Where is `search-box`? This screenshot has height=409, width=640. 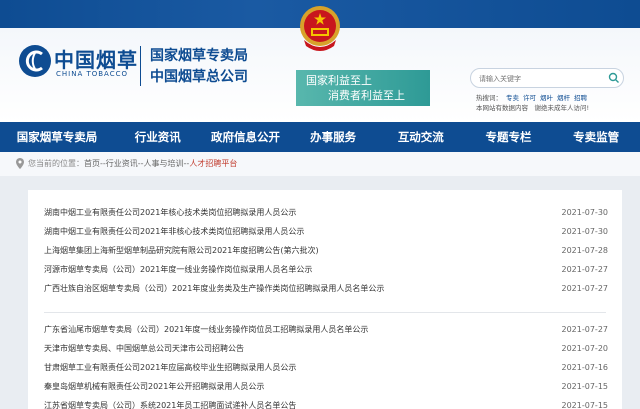 search-box is located at coordinates (547, 78).